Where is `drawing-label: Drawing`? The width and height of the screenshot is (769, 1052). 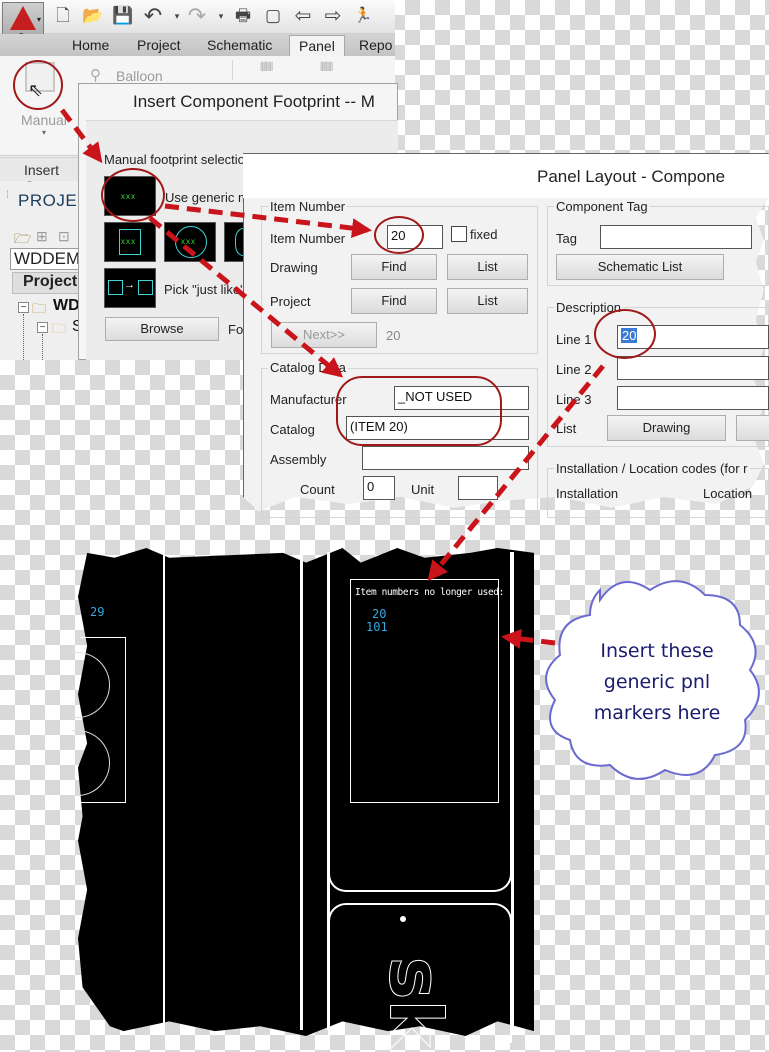
drawing-label: Drawing is located at coordinates (294, 267).